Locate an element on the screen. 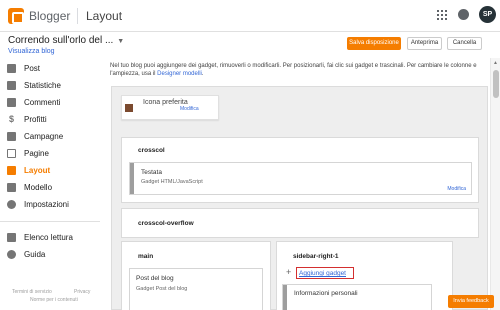 Image resolution: width=500 pixels, height=310 pixels. sidebar-item-label: Guida is located at coordinates (35, 254).